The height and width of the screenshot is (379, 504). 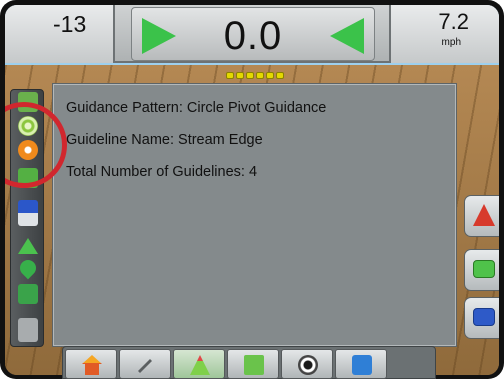 I want to click on cross-track-indicator: 0.0, so click(x=253, y=34).